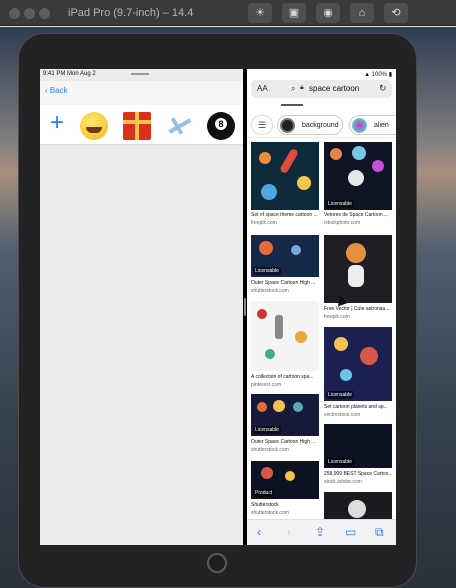 This screenshot has height=588, width=456. What do you see at coordinates (334, 88) in the screenshot?
I see `search-query: space cartoon` at bounding box center [334, 88].